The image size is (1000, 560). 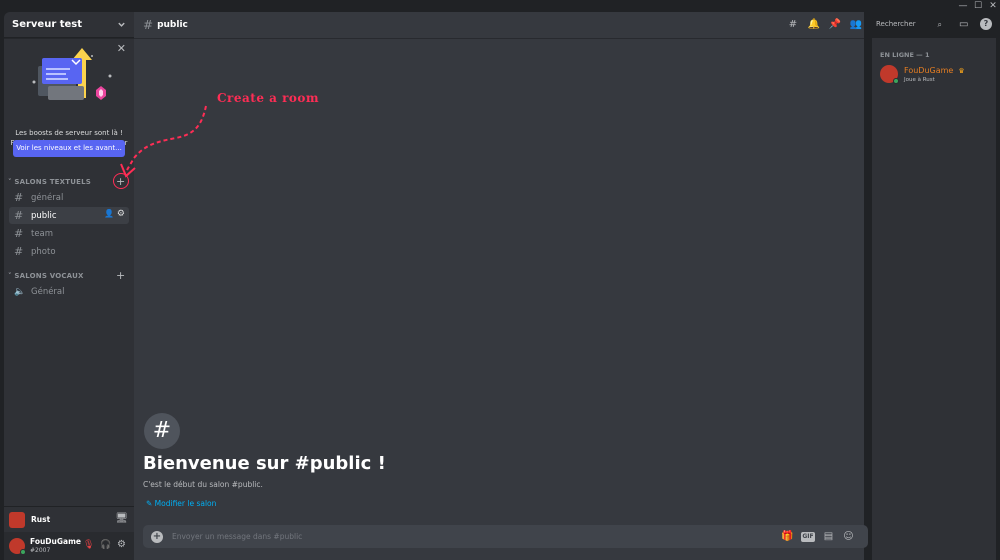 I want to click on minimize-button: —, so click(x=963, y=6).